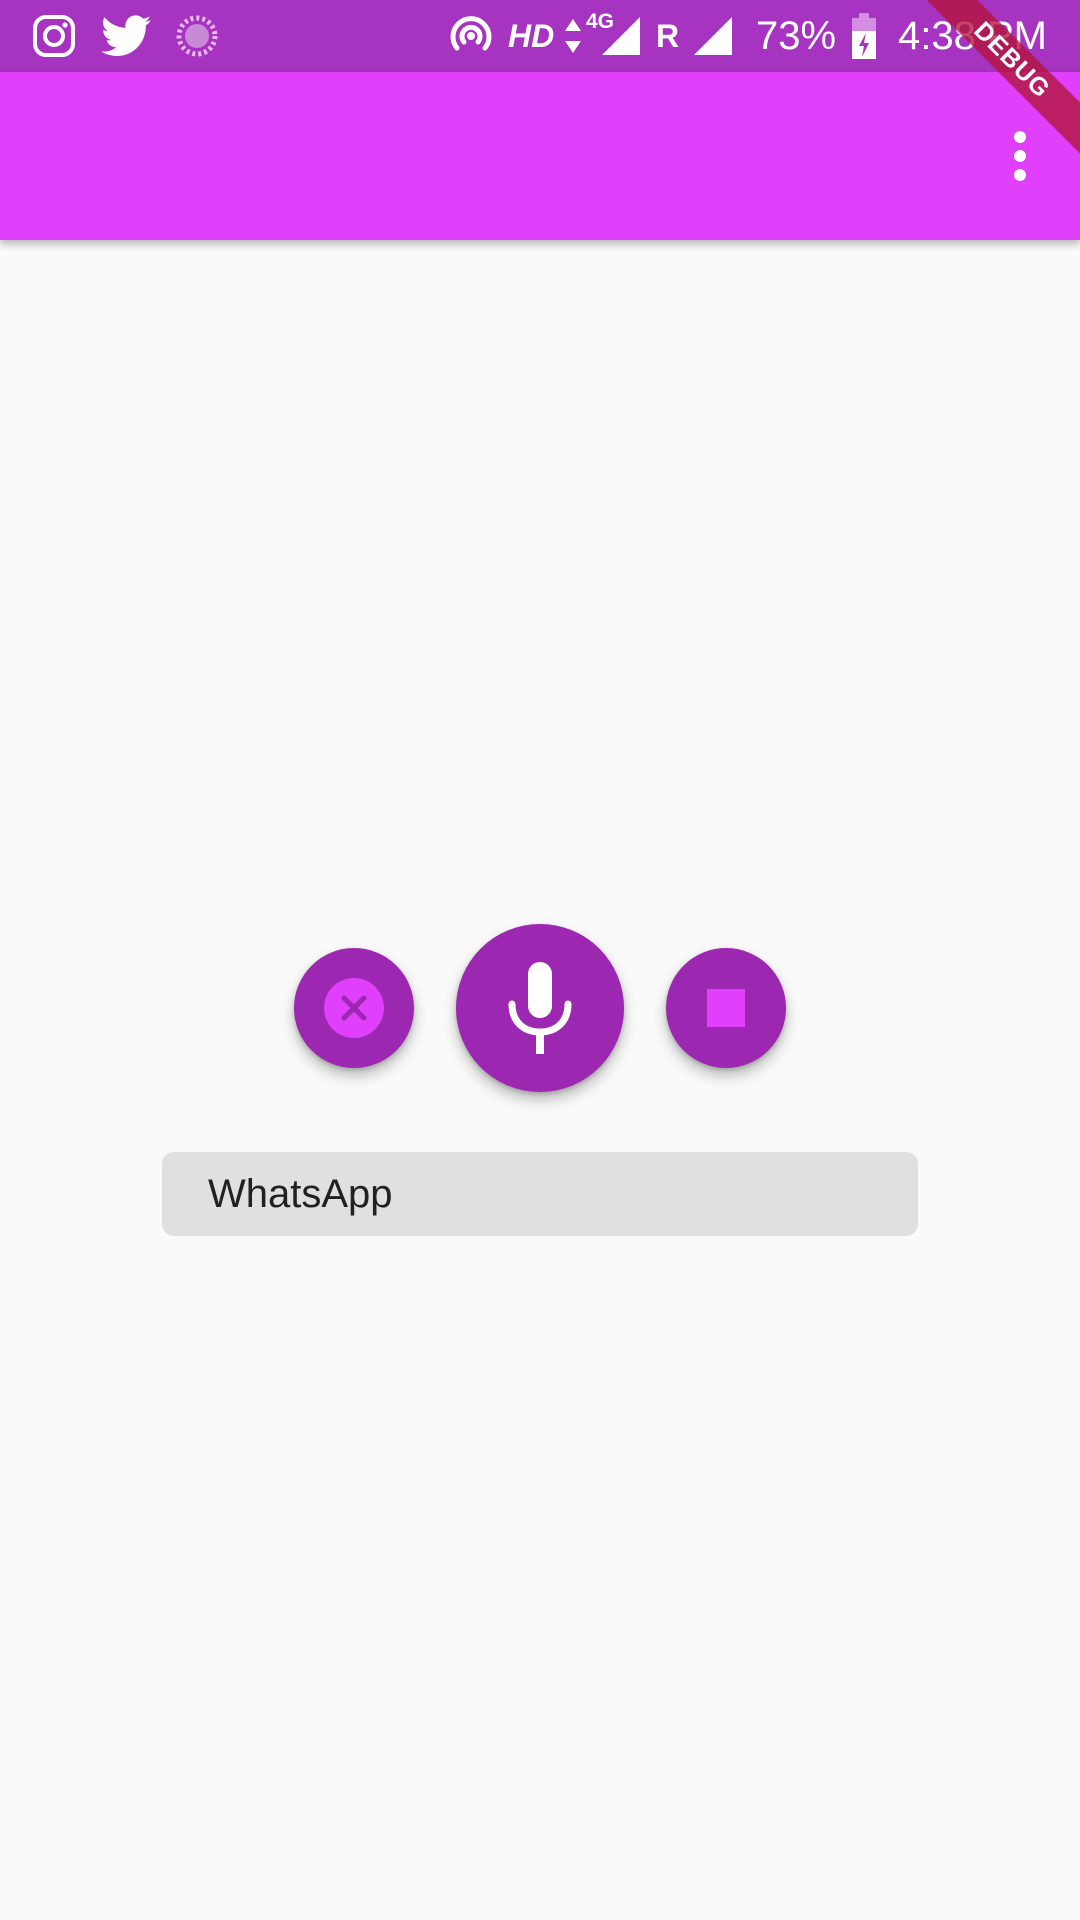 The width and height of the screenshot is (1080, 1920). I want to click on more-vert-icon, so click(1020, 156).